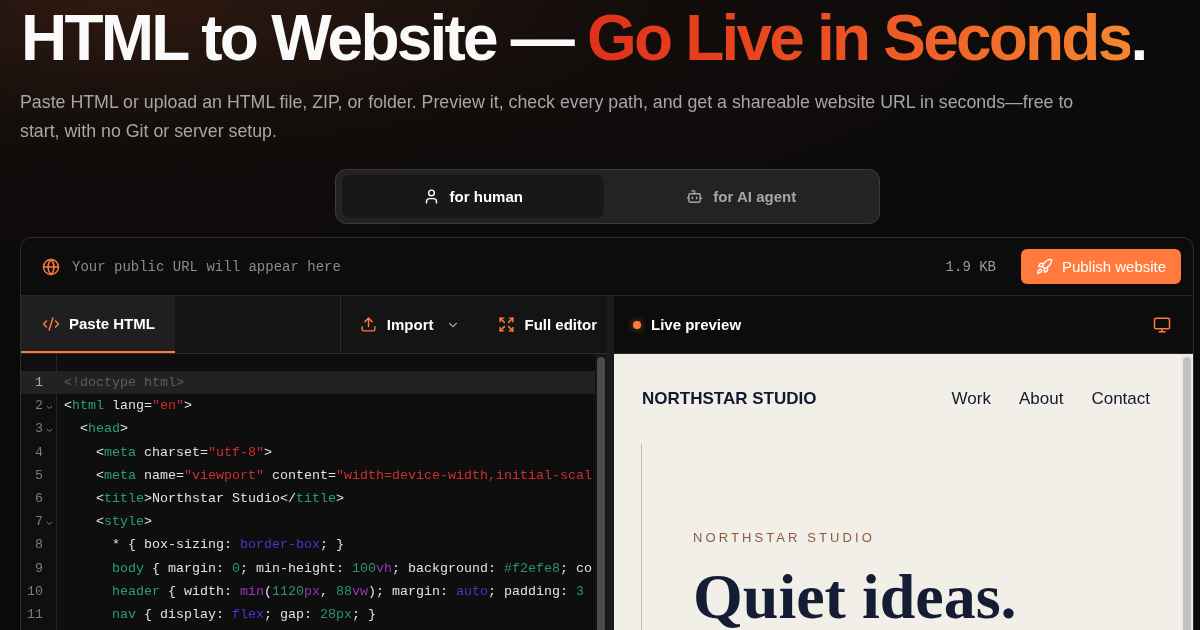 The height and width of the screenshot is (630, 1200). What do you see at coordinates (34, 614) in the screenshot?
I see `line-number: 11` at bounding box center [34, 614].